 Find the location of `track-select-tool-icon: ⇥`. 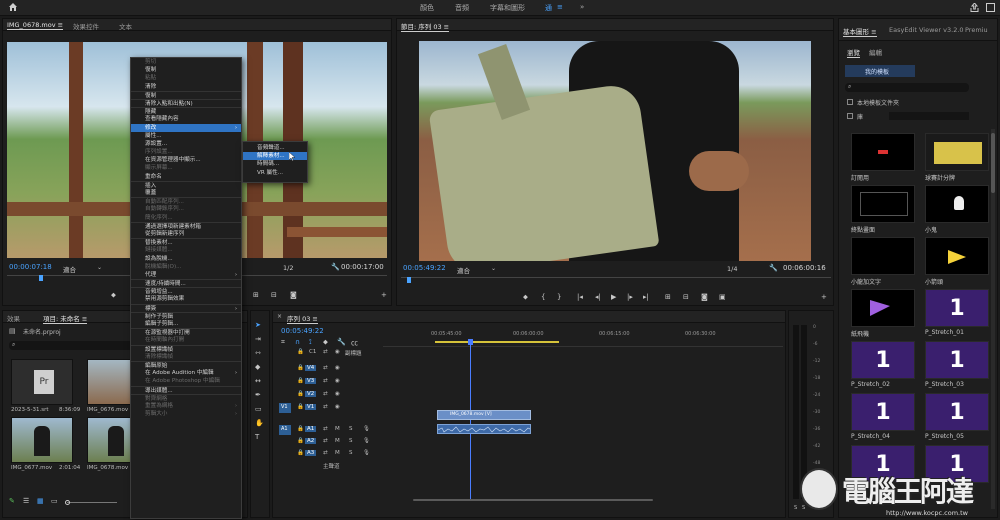

track-select-tool-icon: ⇥ is located at coordinates (258, 339).